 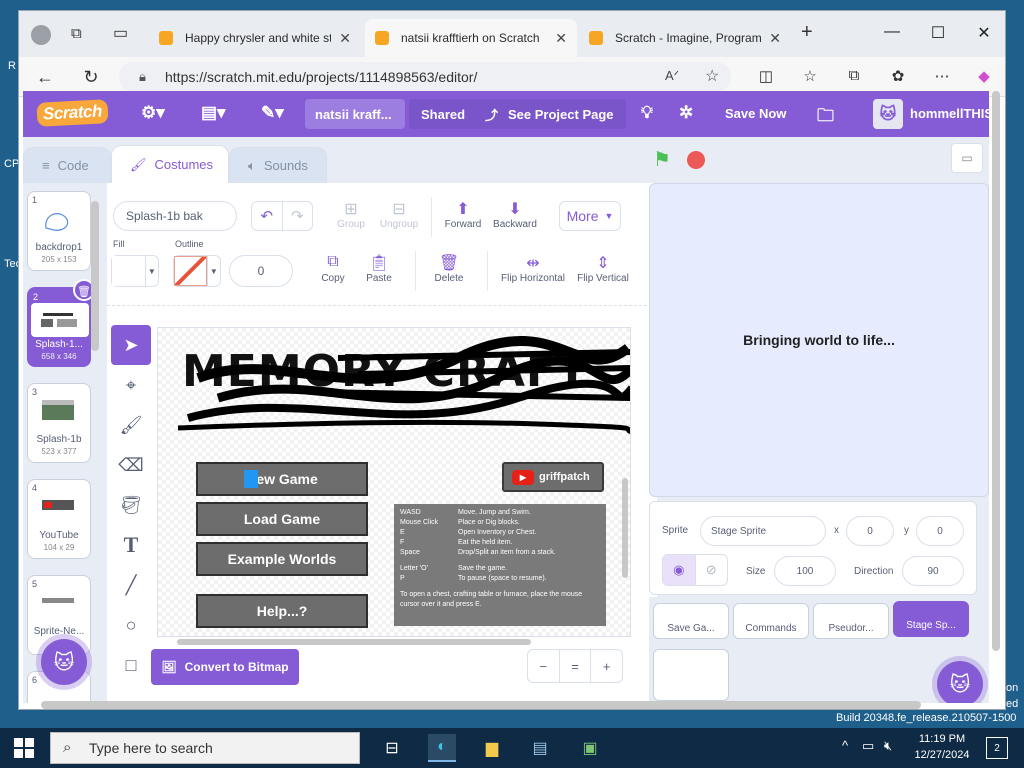 What do you see at coordinates (67, 165) in the screenshot?
I see `tab-code: ≡ Code` at bounding box center [67, 165].